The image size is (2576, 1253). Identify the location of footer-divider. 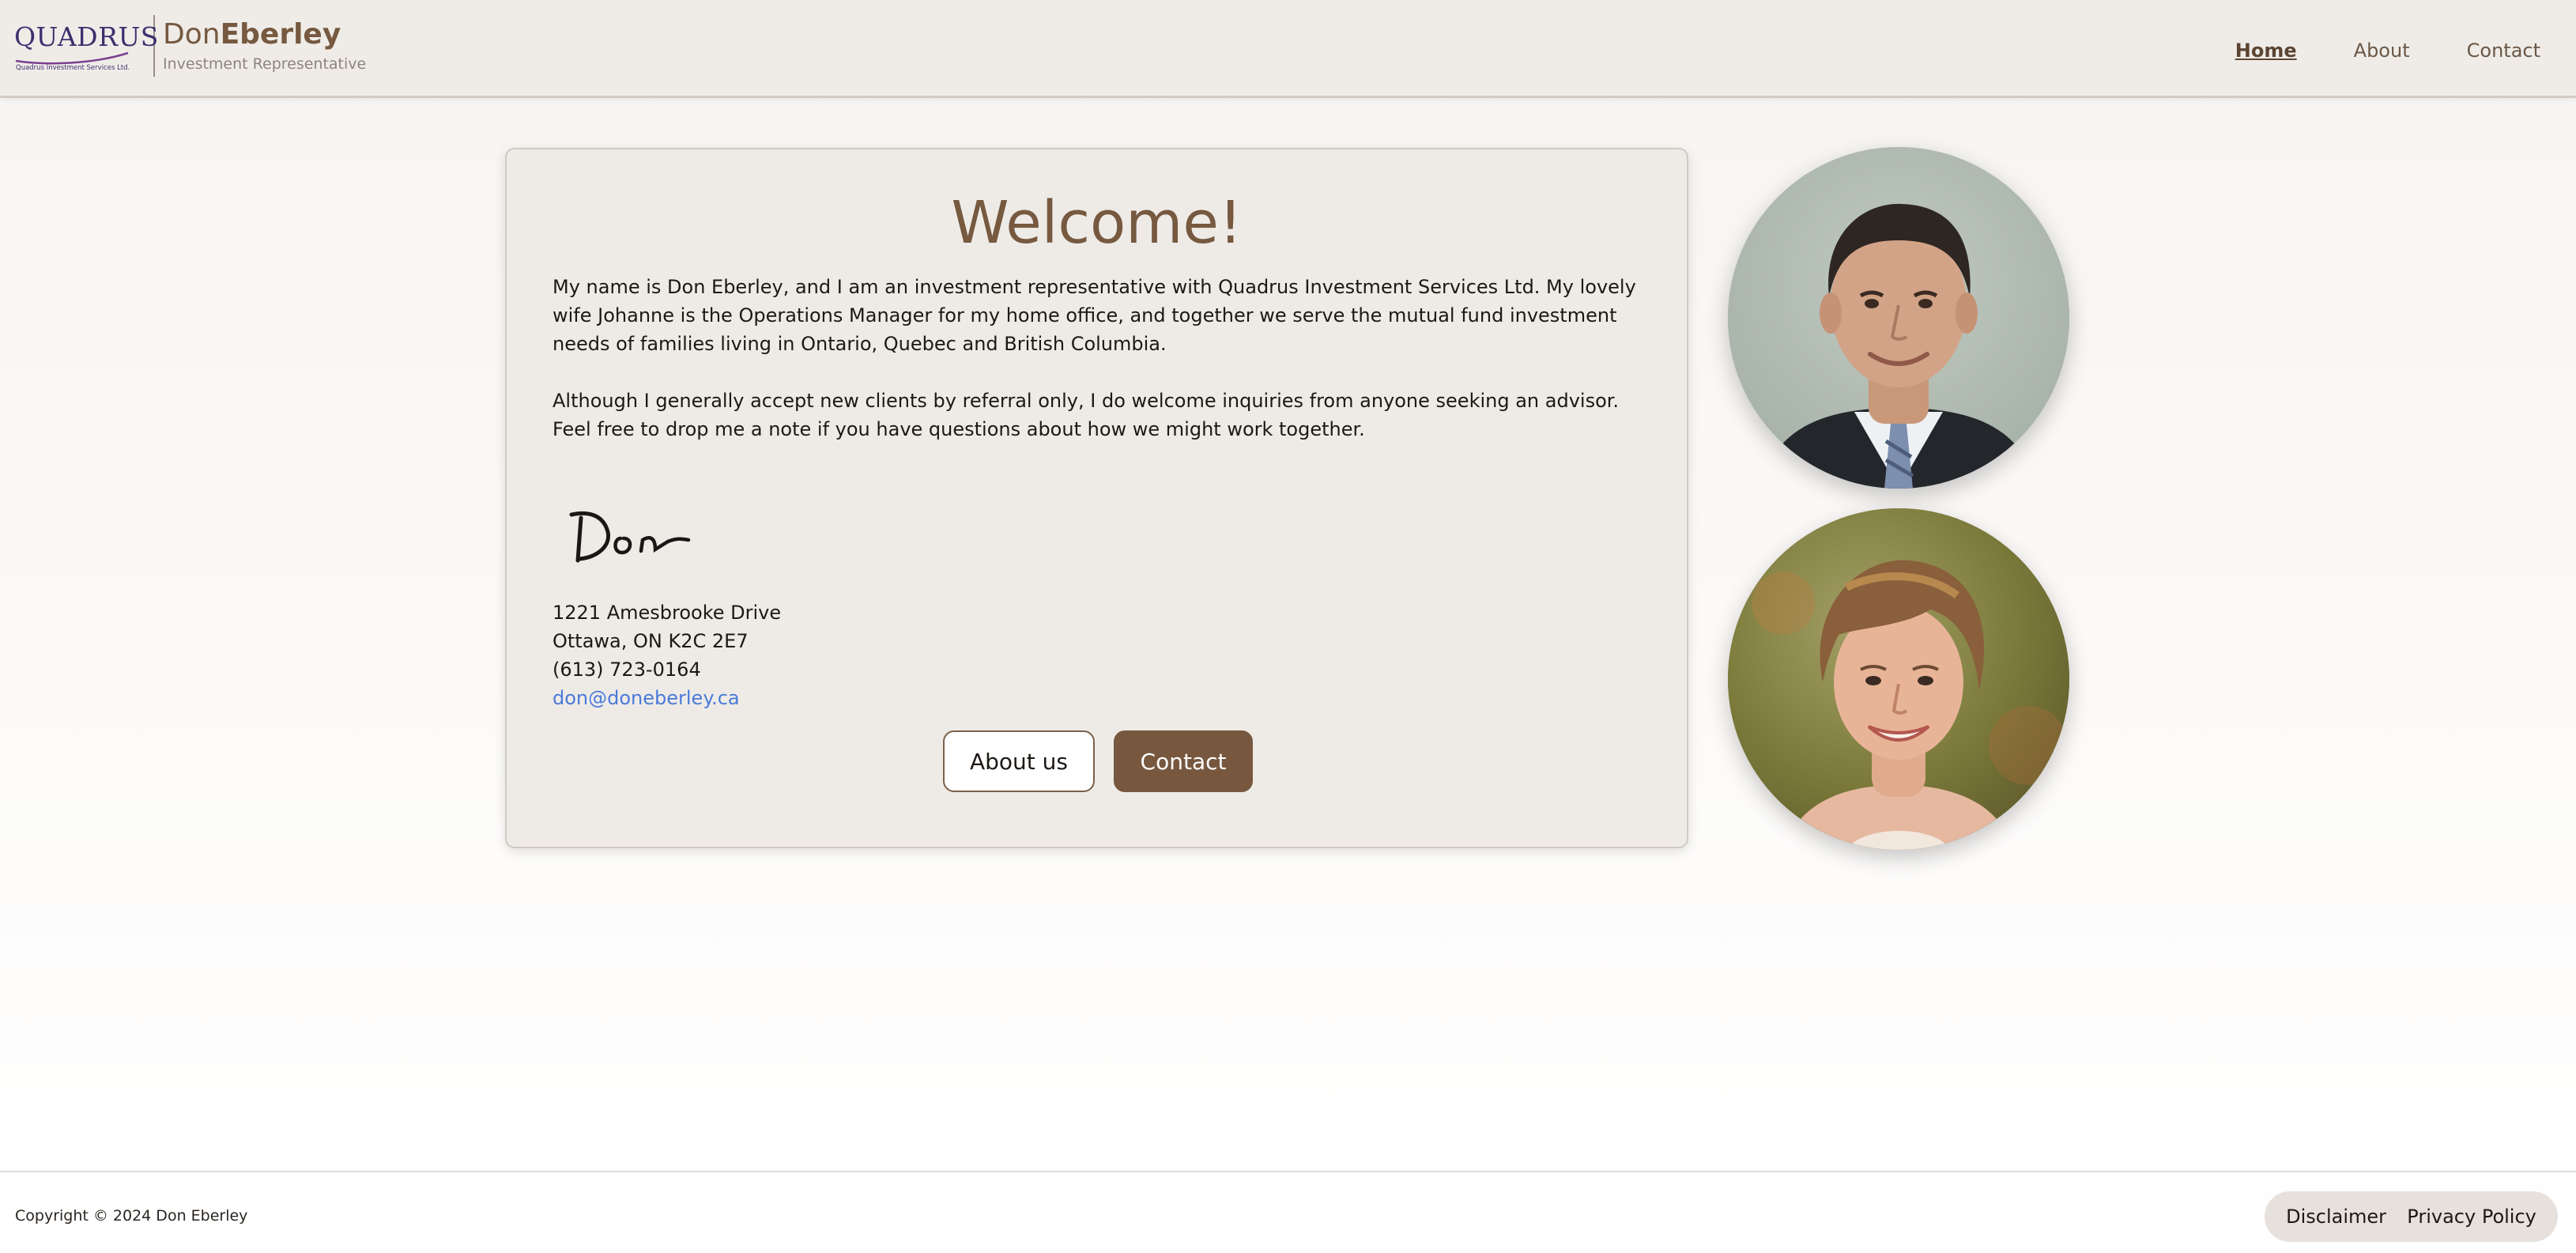
(1288, 1171).